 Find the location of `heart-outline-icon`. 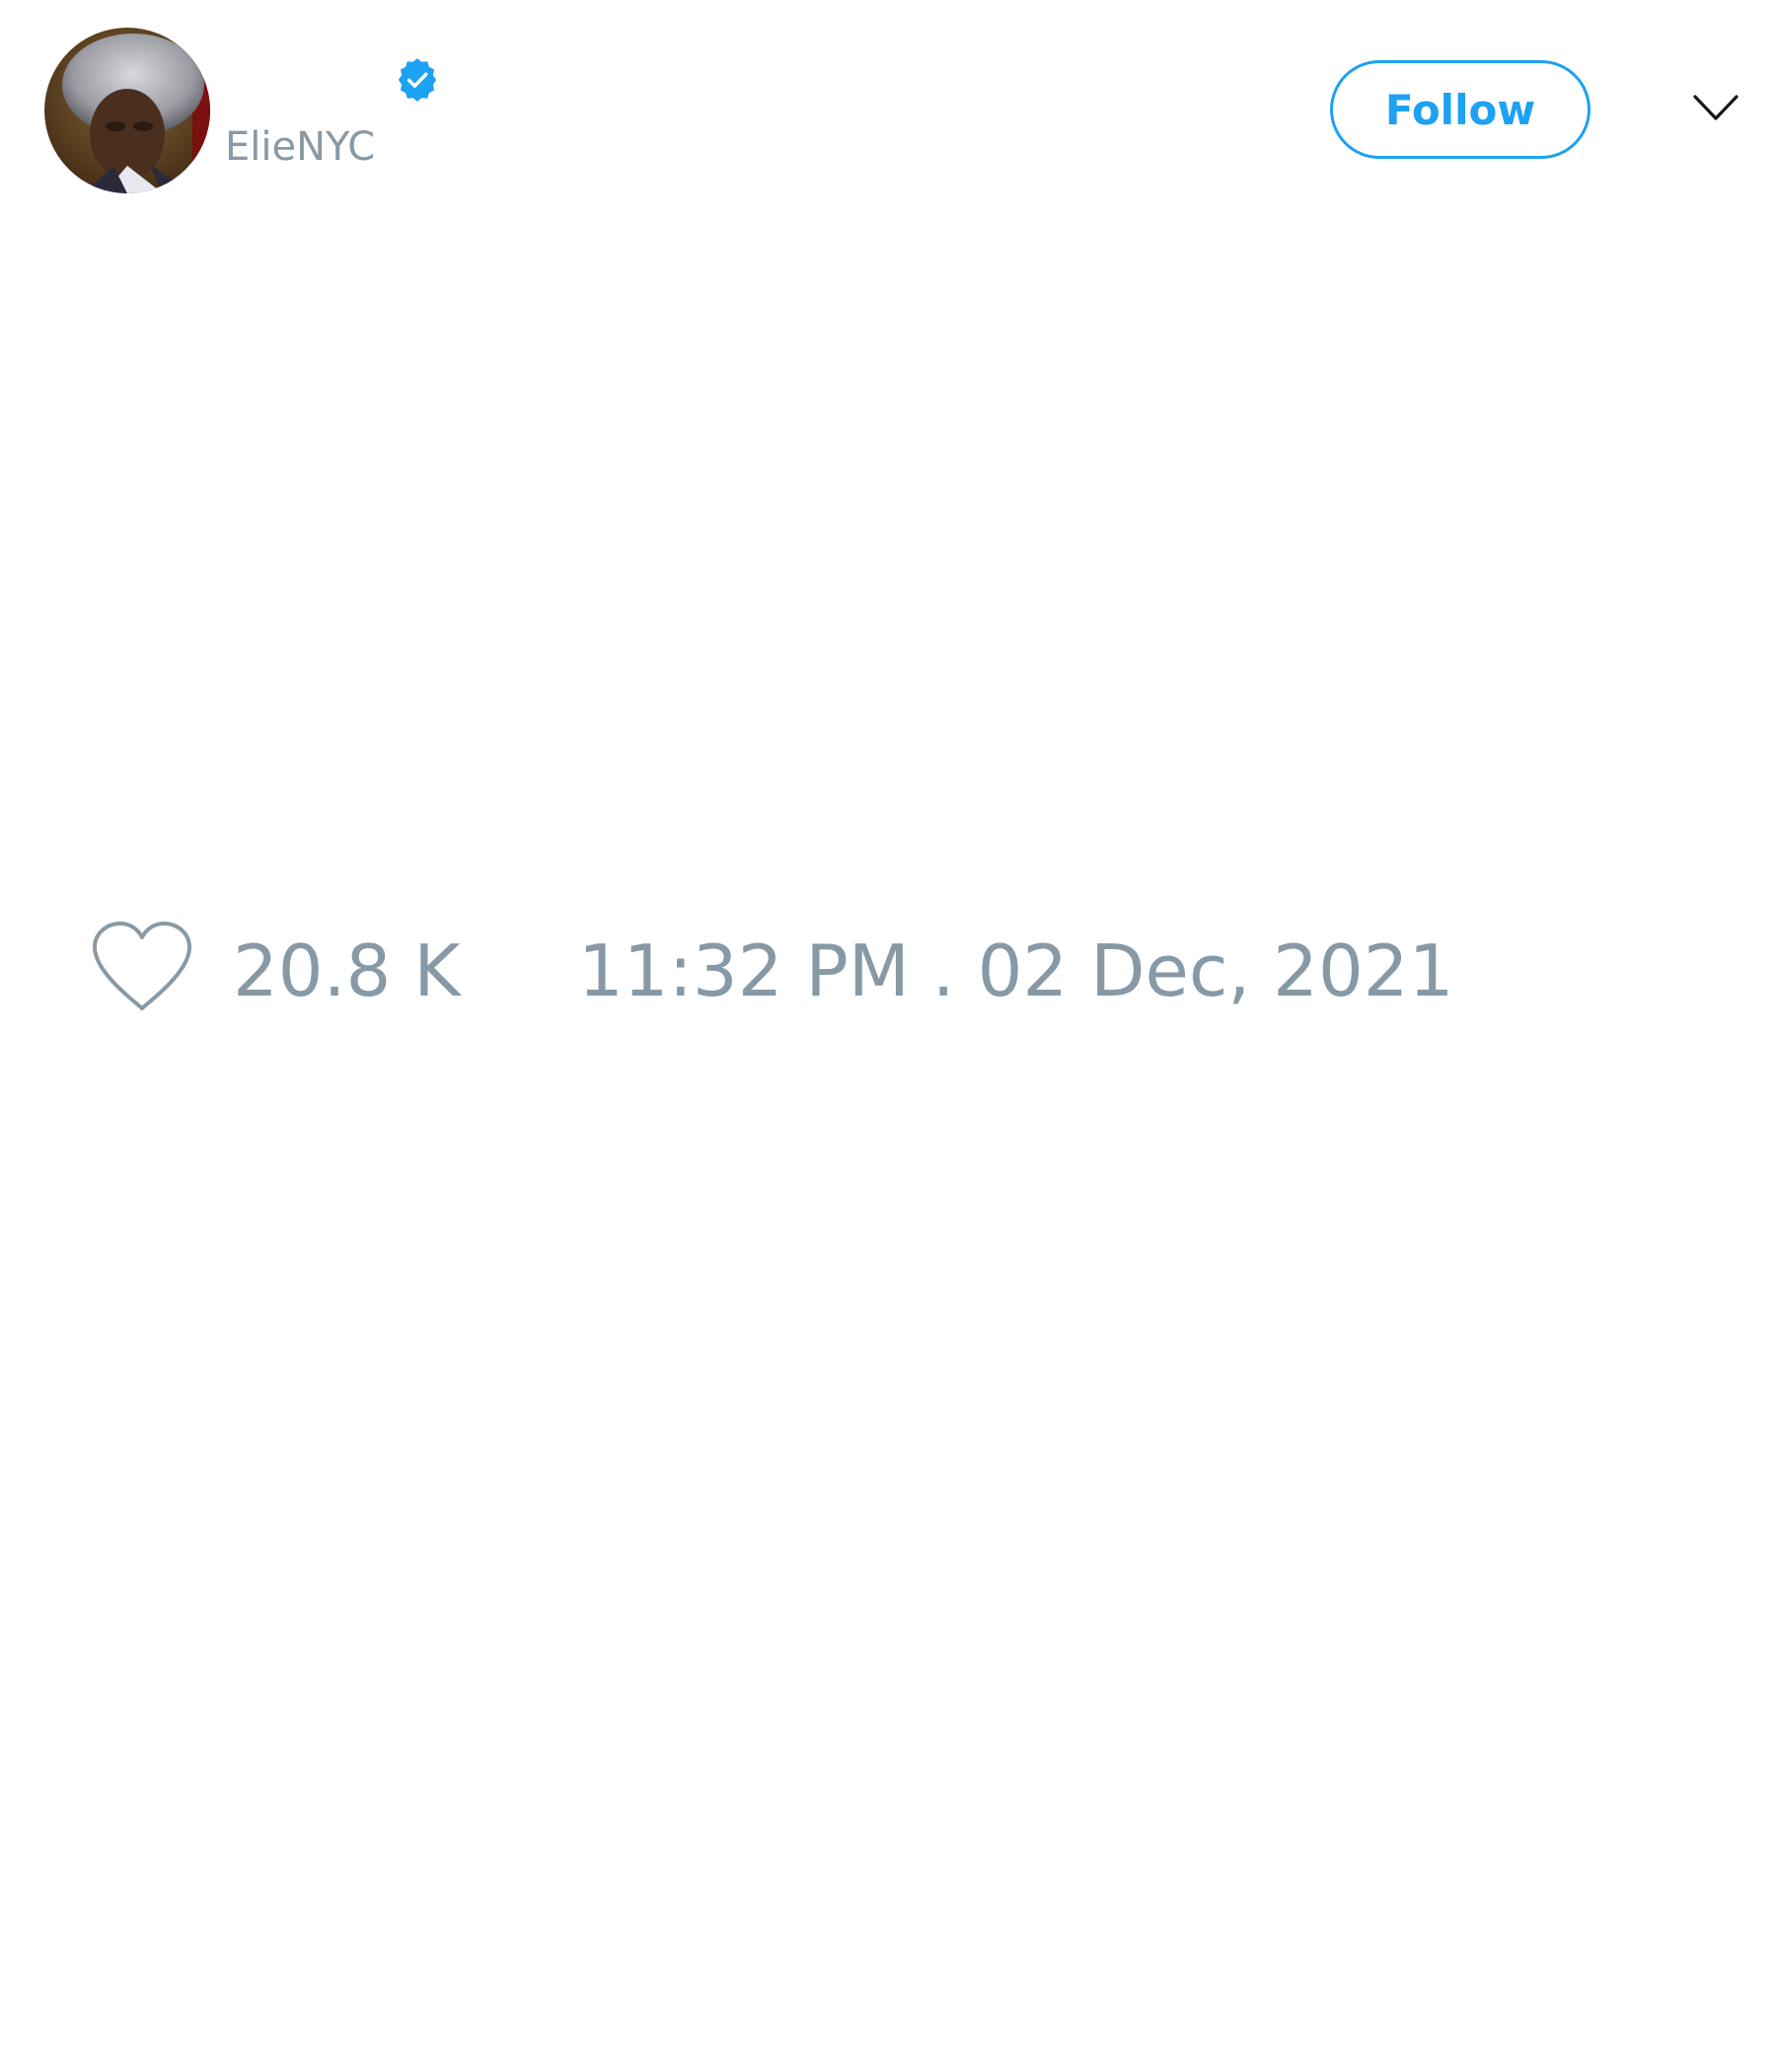

heart-outline-icon is located at coordinates (142, 966).